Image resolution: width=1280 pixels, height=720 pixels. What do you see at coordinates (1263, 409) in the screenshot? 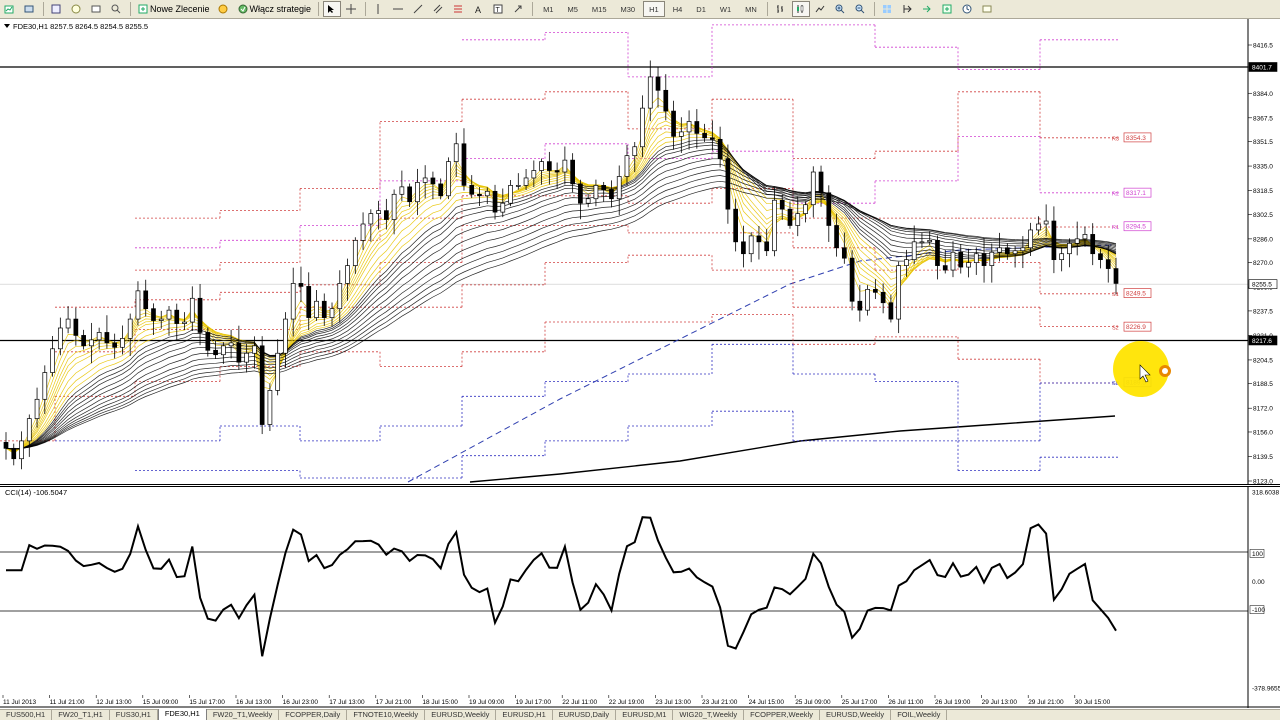
I see `price-axis-label: 8172.0` at bounding box center [1263, 409].